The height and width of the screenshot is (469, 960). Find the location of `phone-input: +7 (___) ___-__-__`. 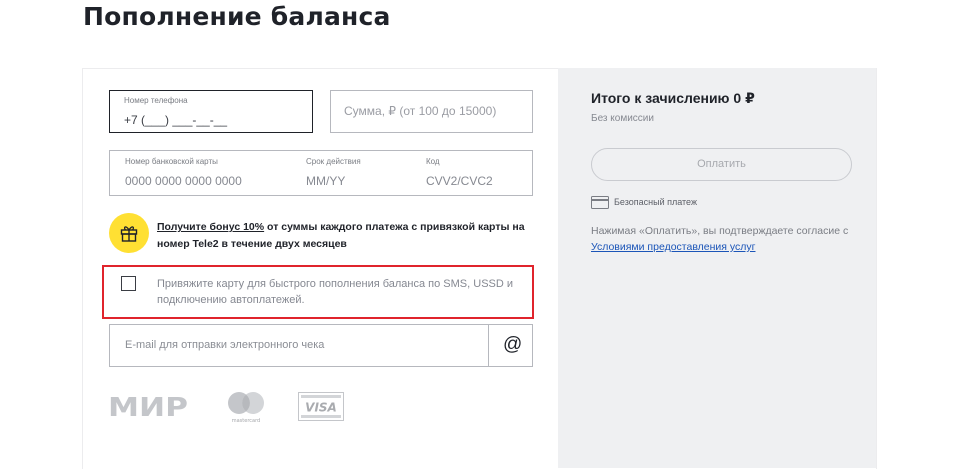

phone-input: +7 (___) ___-__-__ is located at coordinates (175, 120).